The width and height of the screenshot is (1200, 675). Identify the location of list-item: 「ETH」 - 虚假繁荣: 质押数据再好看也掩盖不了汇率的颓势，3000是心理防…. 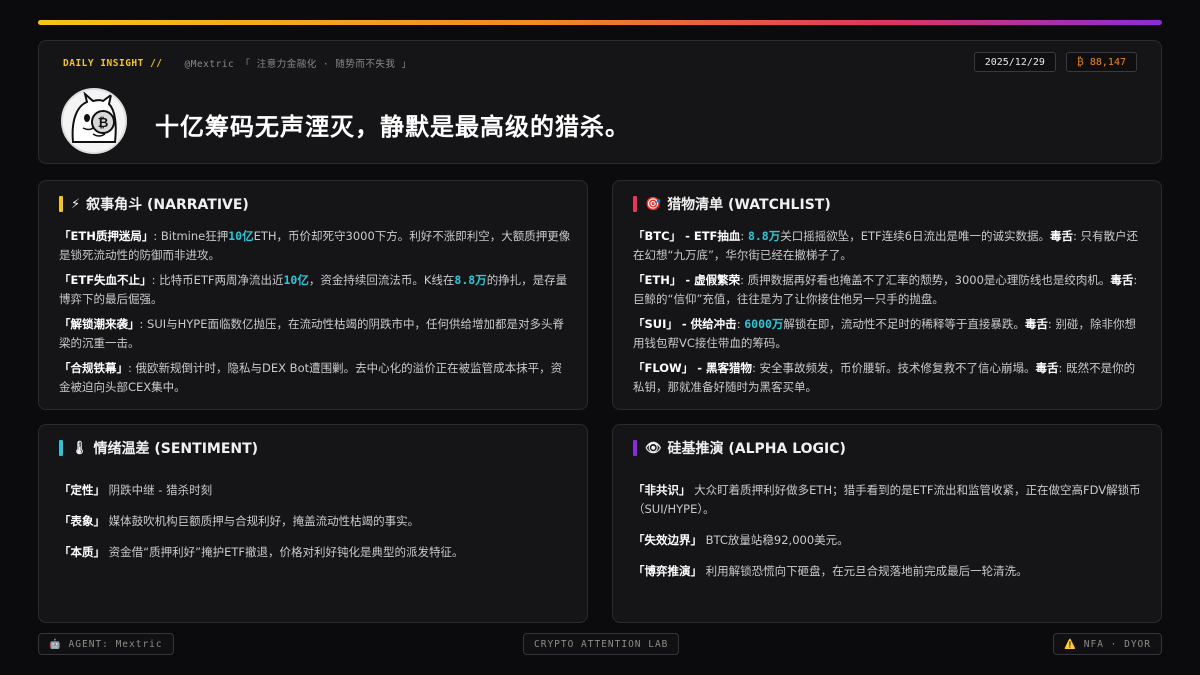
(885, 289).